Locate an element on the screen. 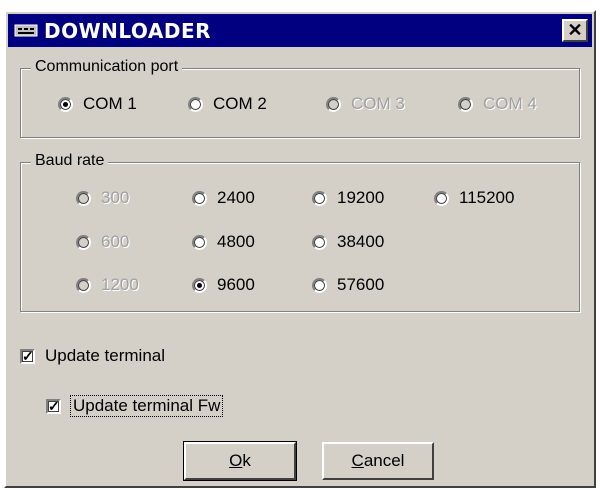 The height and width of the screenshot is (490, 600). radio-label: 4800 is located at coordinates (236, 241).